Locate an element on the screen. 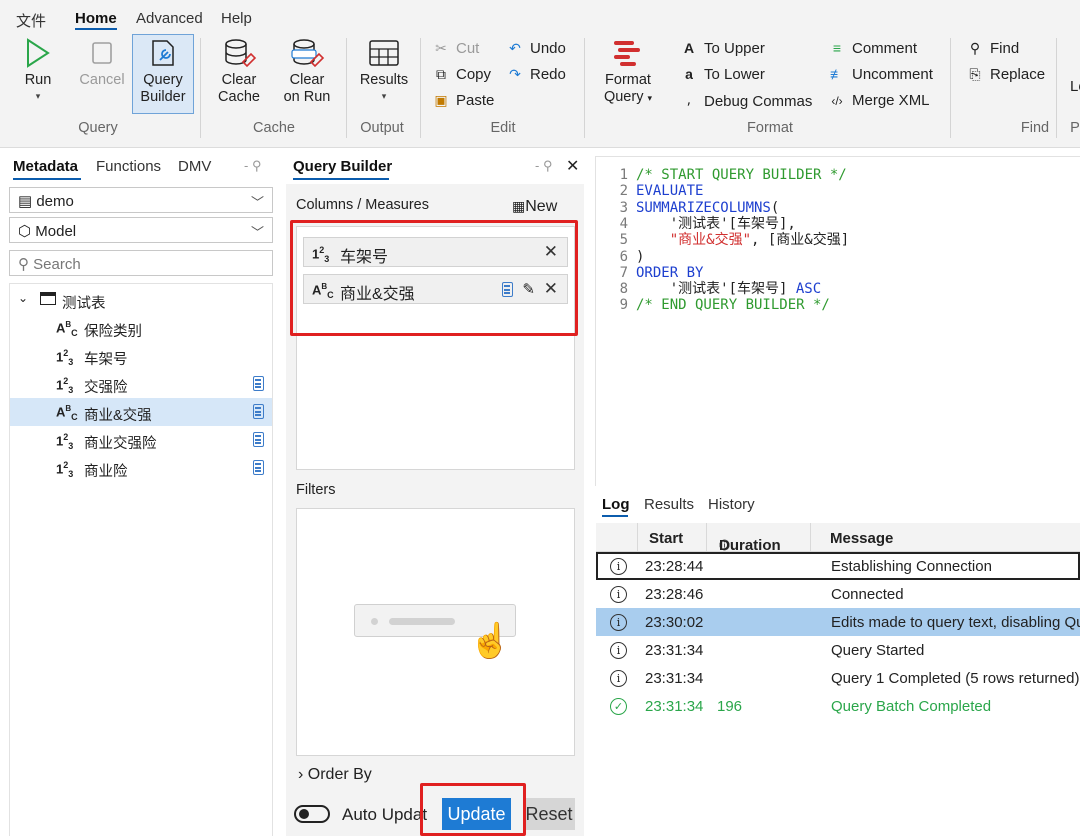 Image resolution: width=1080 pixels, height=836 pixels. group-cutoff-label: P is located at coordinates (1075, 128).